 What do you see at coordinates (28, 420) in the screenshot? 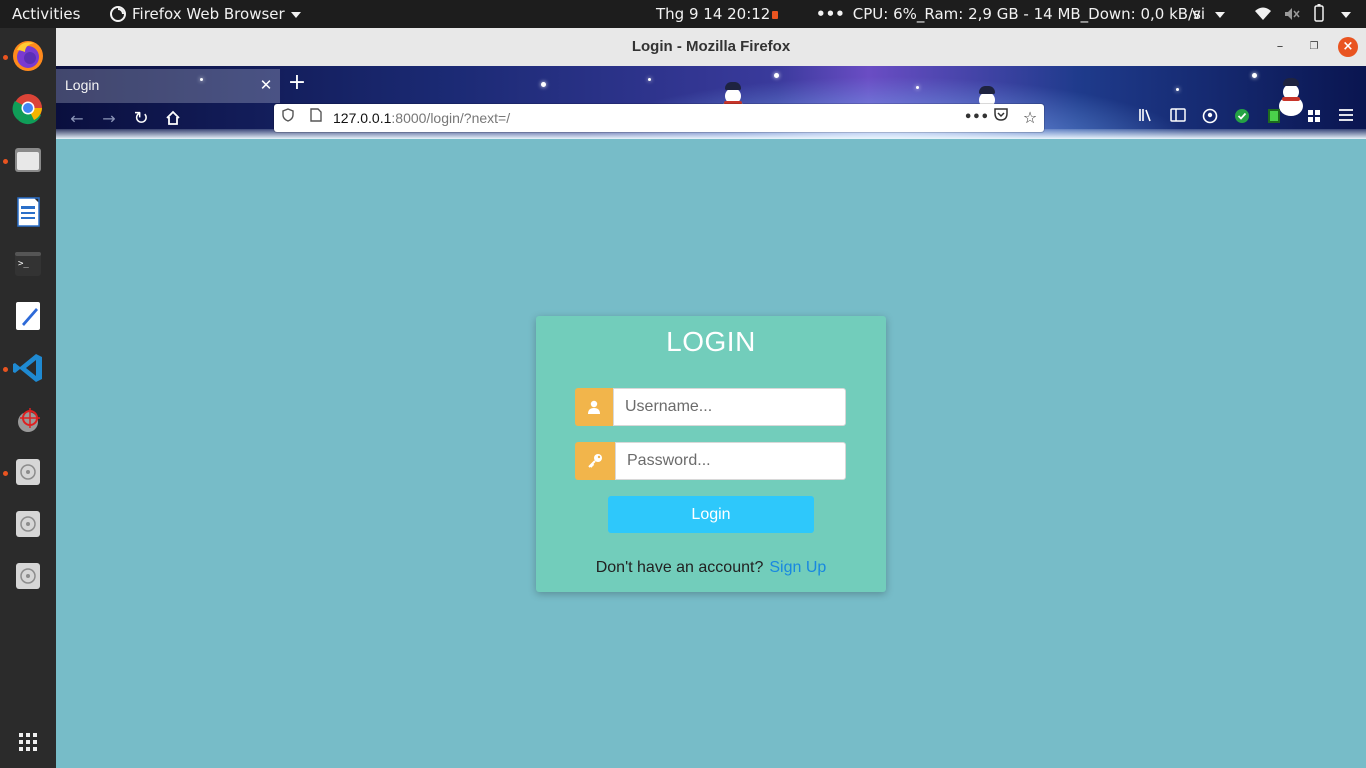
I see `screenshot-tool-icon` at bounding box center [28, 420].